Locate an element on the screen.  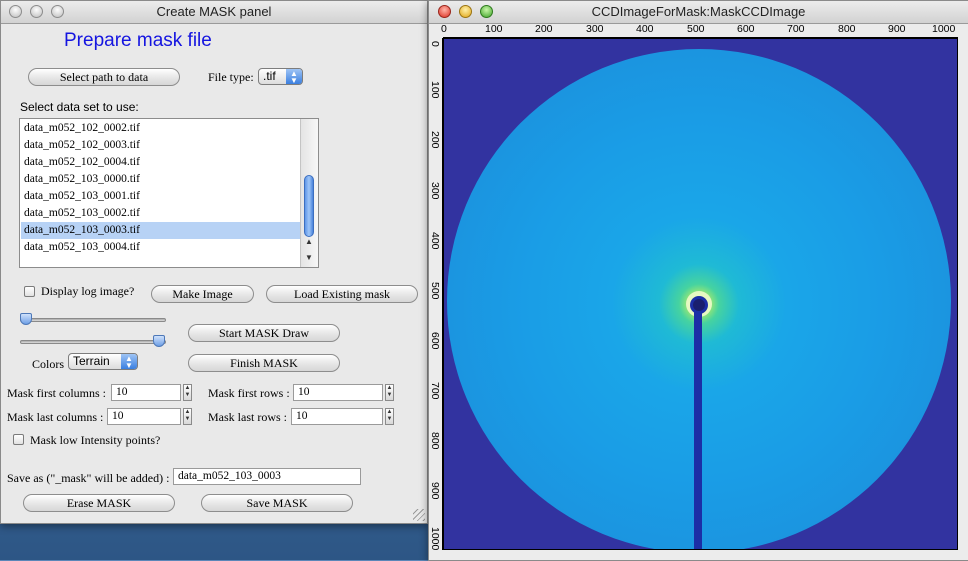
select-path-button: Select path to data is located at coordinates (104, 77).